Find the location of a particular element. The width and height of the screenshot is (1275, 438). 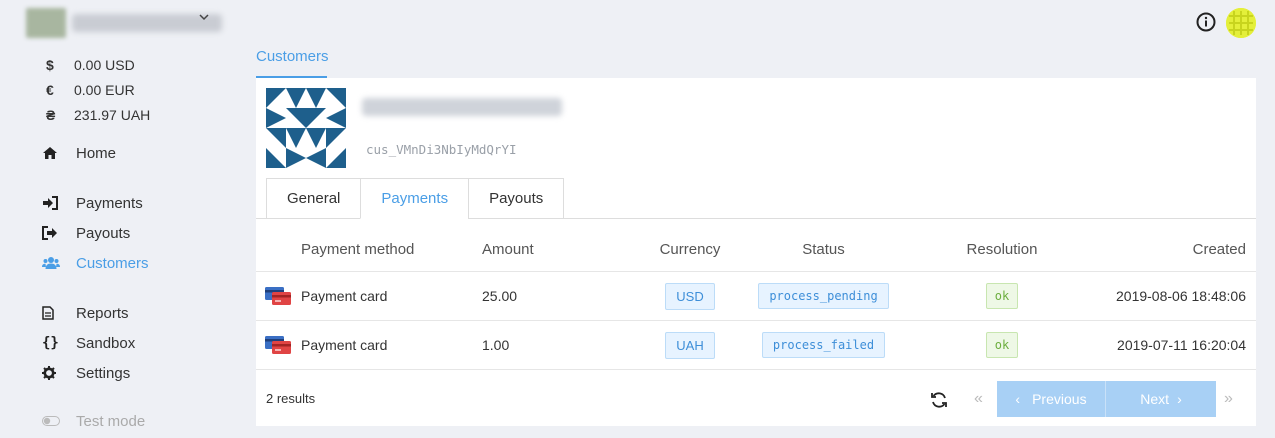

test-mode-toggle: Test mode is located at coordinates (93, 421).